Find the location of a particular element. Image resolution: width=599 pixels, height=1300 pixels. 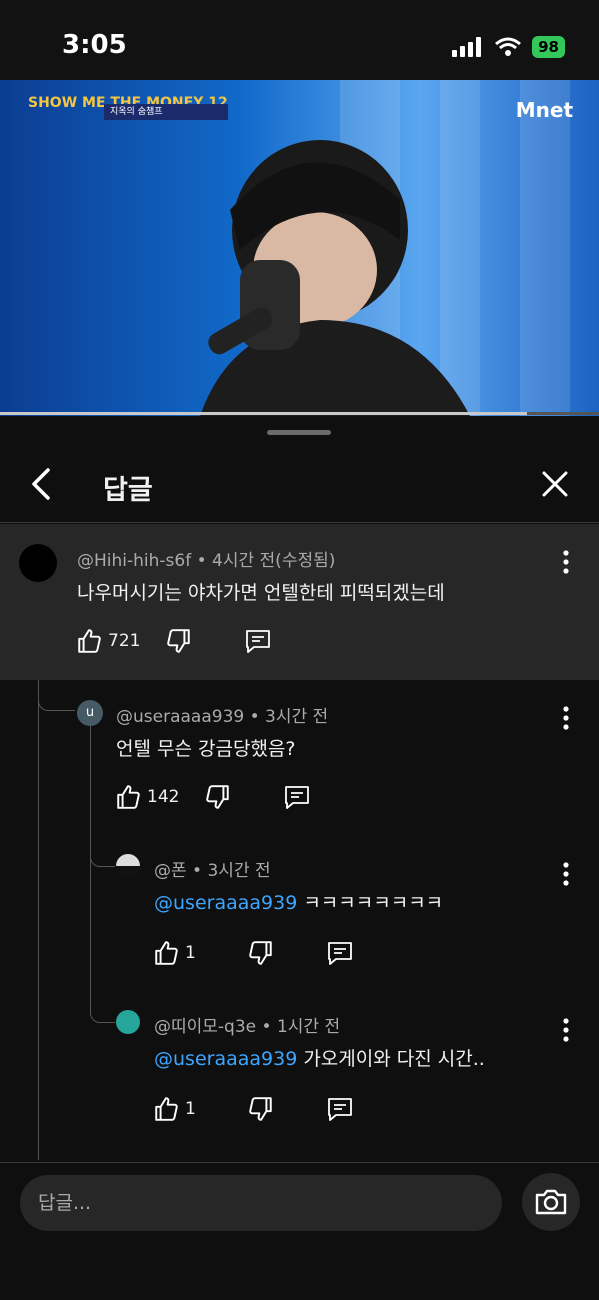

like-button: 721 is located at coordinates (108, 641).